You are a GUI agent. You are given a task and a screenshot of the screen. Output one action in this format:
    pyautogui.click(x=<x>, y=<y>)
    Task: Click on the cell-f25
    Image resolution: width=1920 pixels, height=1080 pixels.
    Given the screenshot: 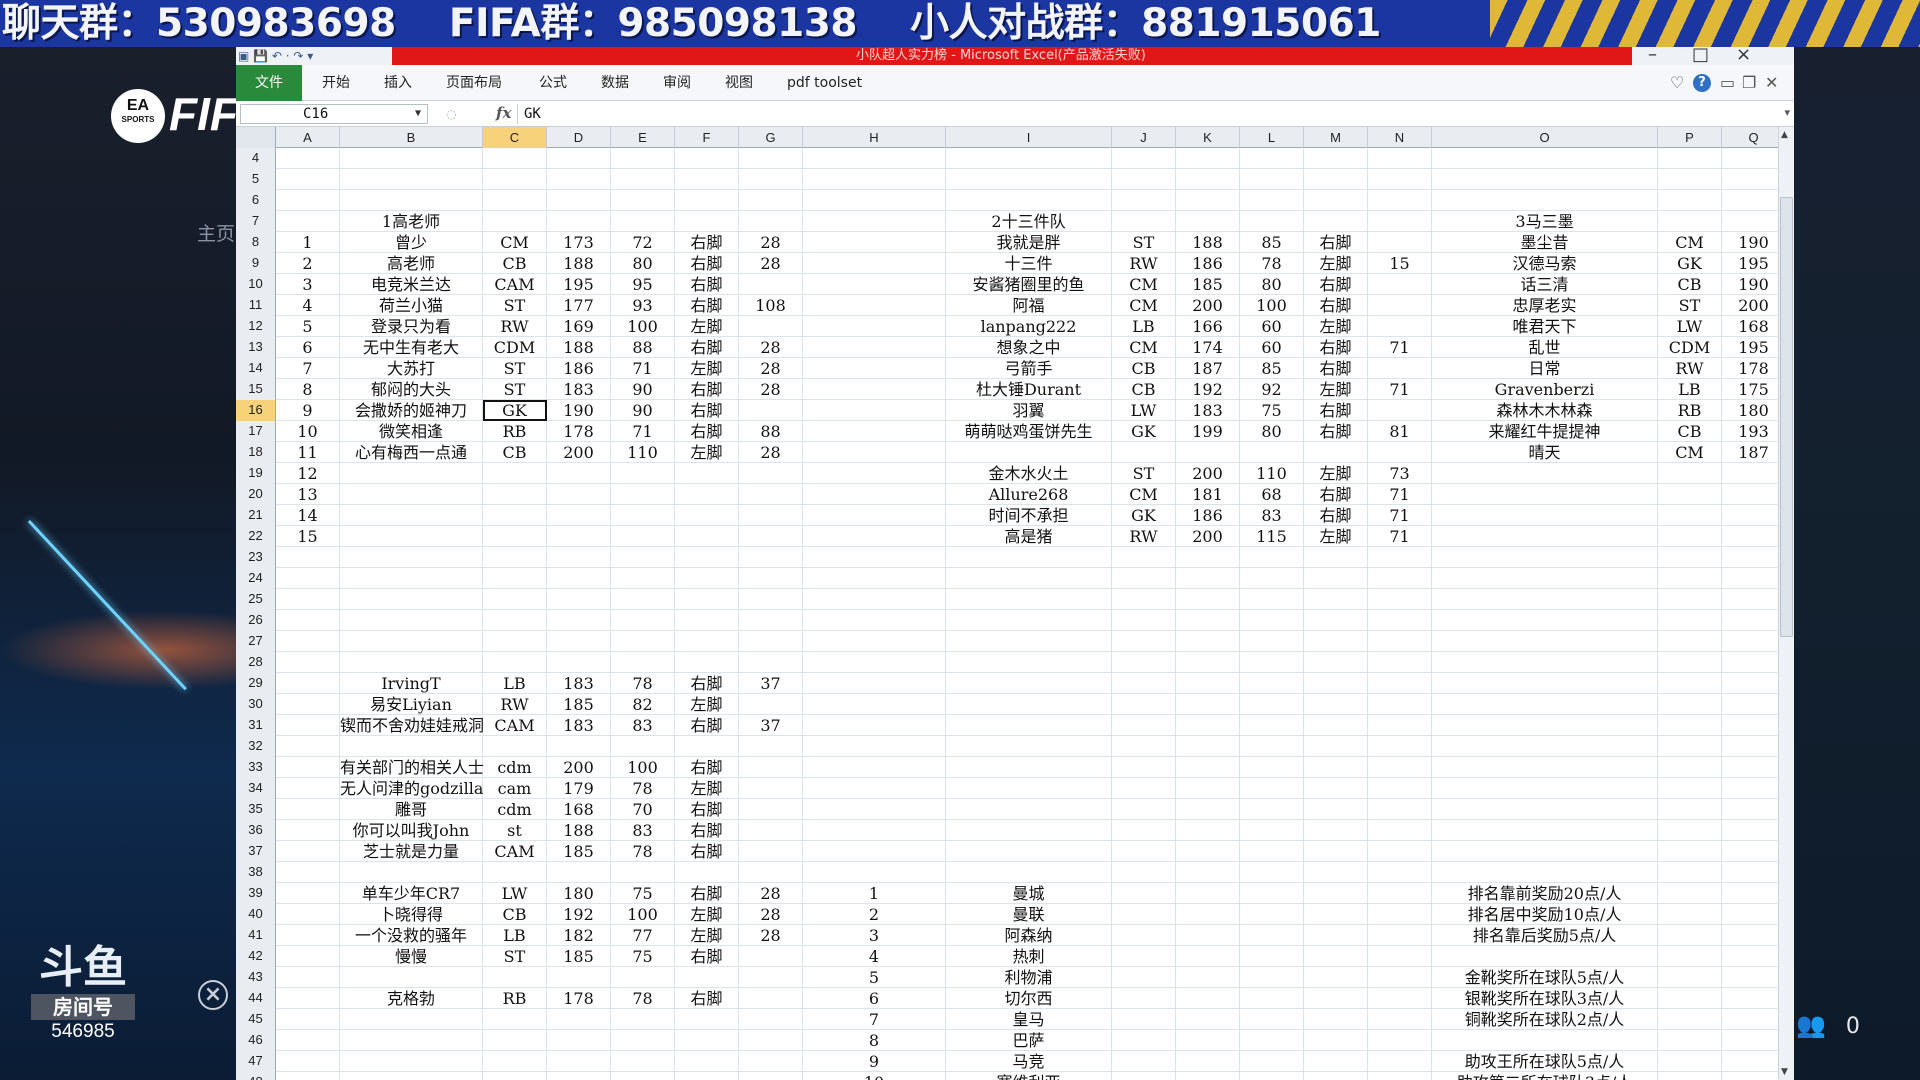 What is the action you would take?
    pyautogui.click(x=707, y=599)
    